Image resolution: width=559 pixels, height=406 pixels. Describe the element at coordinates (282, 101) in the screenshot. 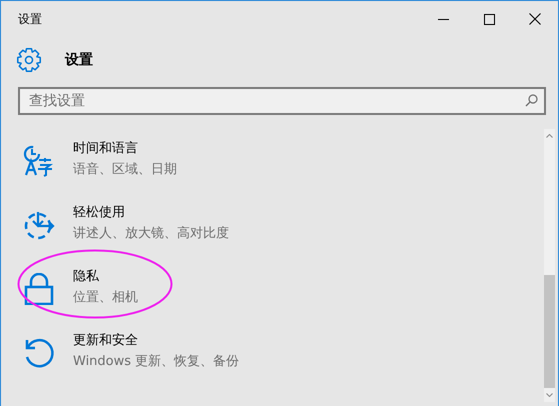

I see `search-field: 查找设置` at that location.